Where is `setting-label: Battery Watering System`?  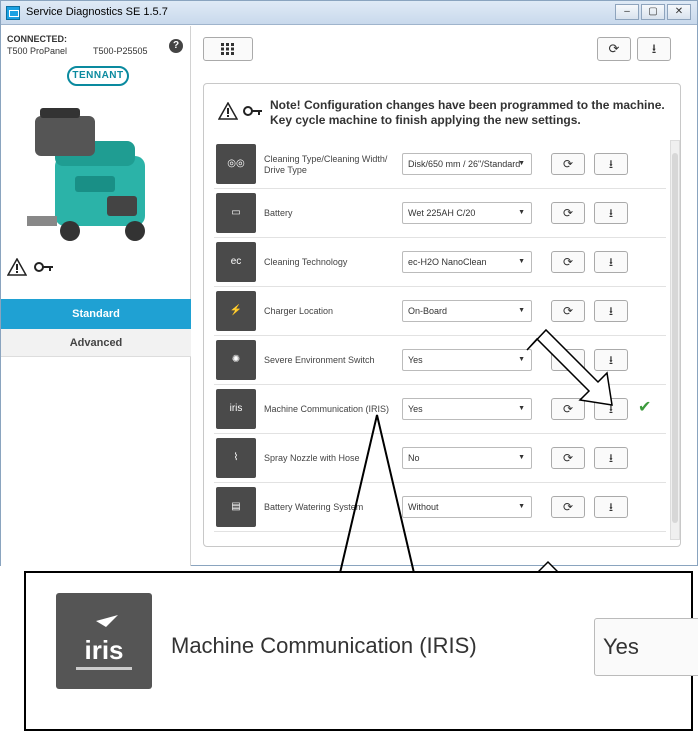
setting-label: Battery Watering System is located at coordinates (314, 507).